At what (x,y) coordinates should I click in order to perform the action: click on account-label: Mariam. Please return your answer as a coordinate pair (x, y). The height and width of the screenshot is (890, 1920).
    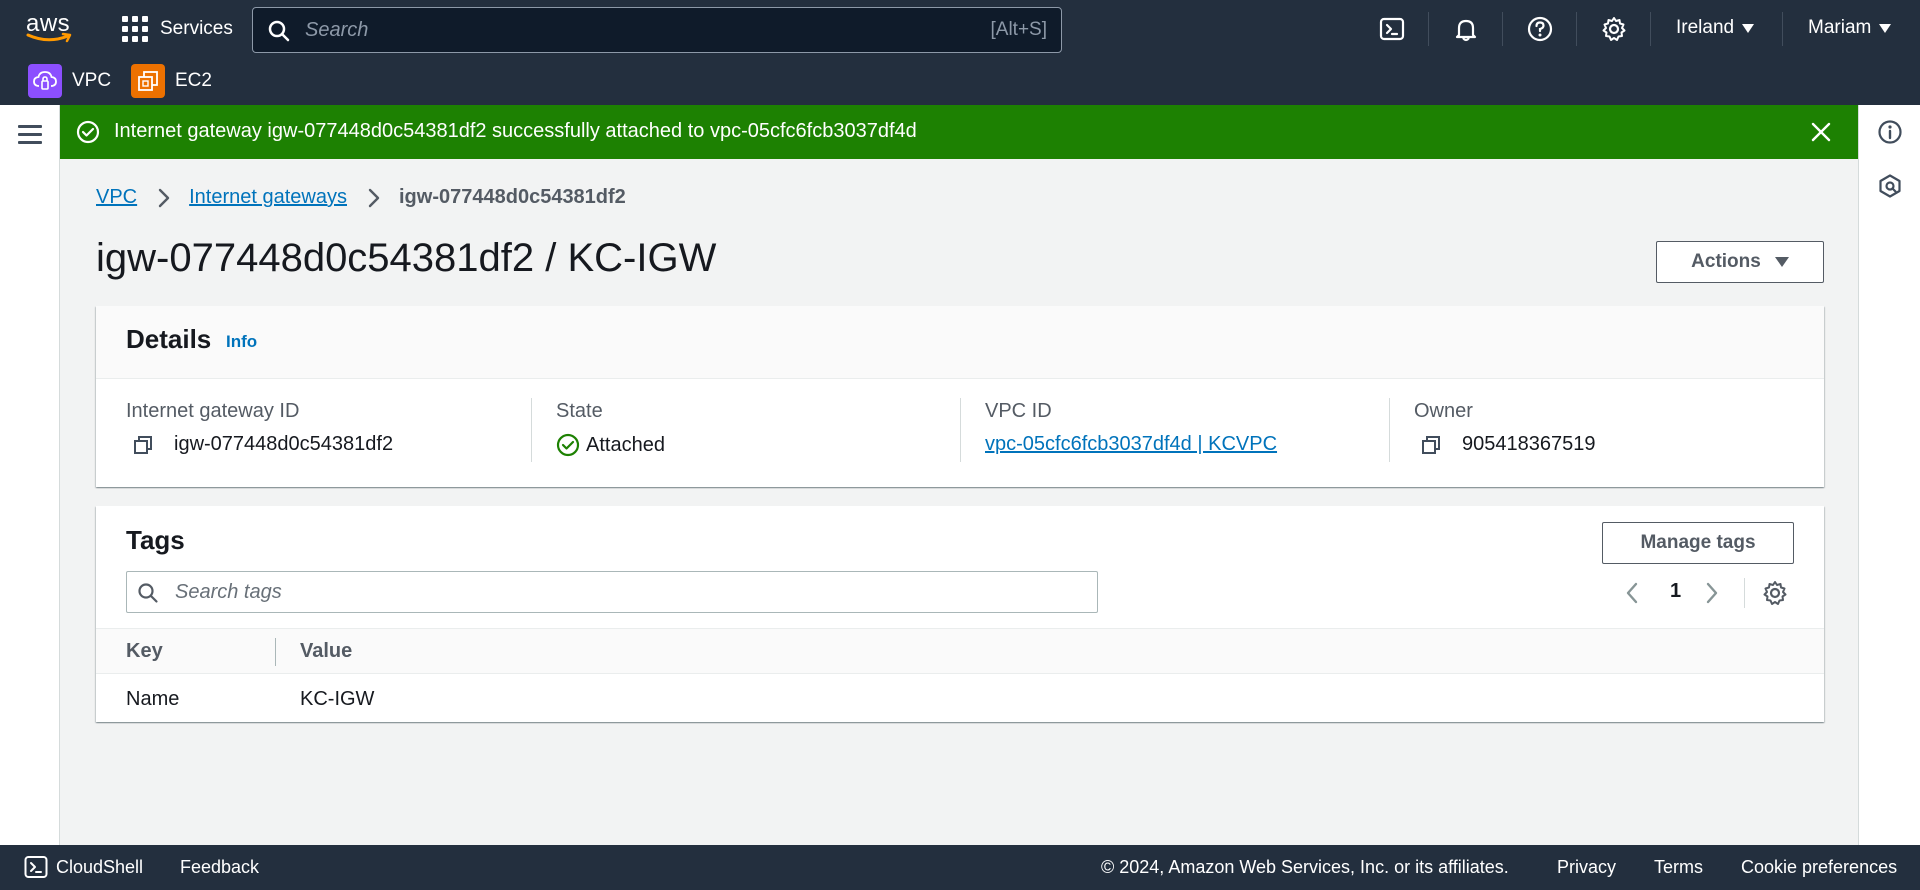
    Looking at the image, I should click on (1840, 27).